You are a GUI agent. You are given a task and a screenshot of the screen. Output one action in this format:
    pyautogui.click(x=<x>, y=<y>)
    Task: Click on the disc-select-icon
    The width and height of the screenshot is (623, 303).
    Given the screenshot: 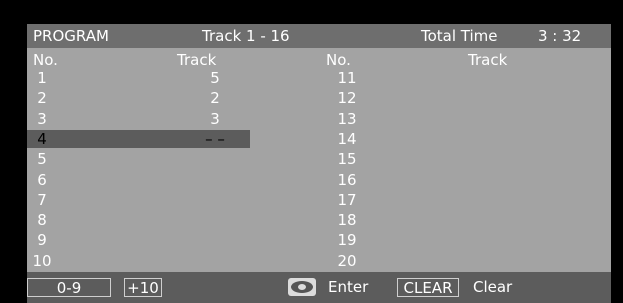 What is the action you would take?
    pyautogui.click(x=302, y=287)
    